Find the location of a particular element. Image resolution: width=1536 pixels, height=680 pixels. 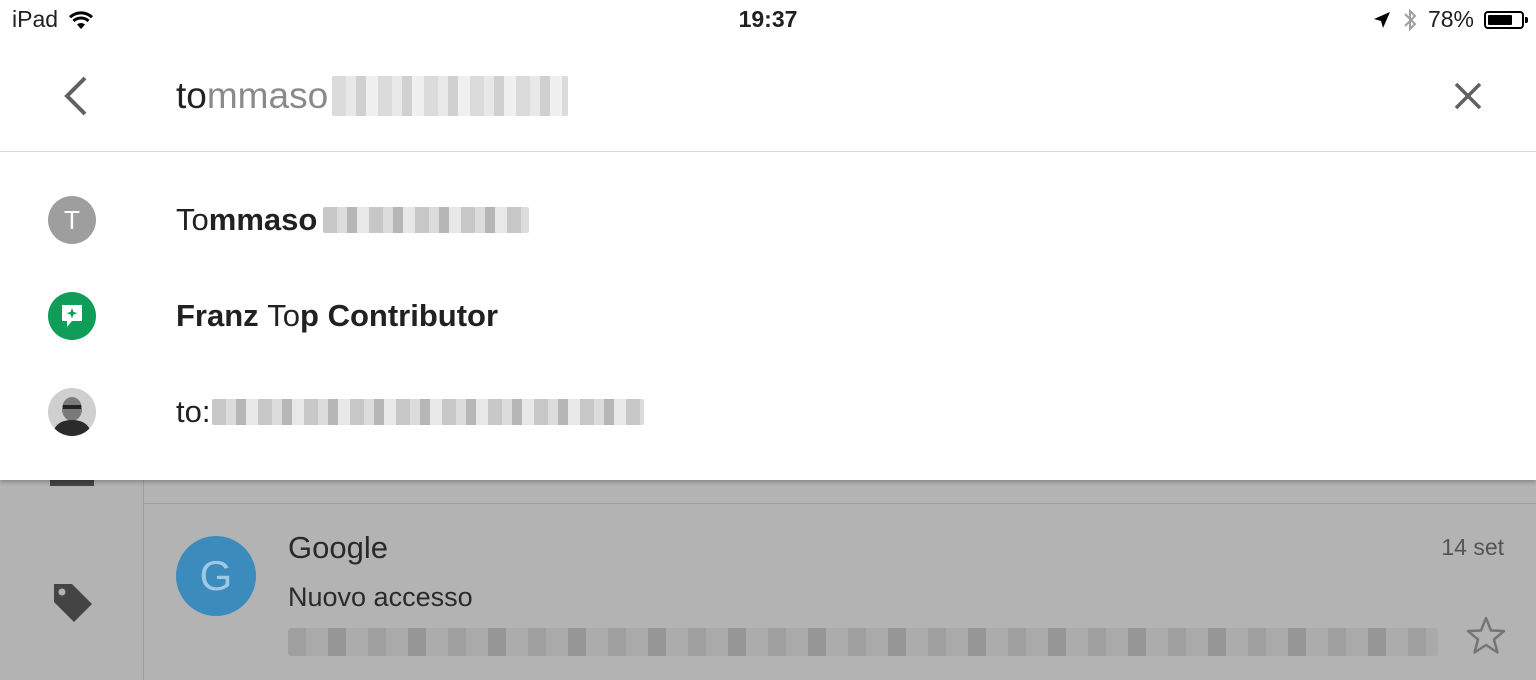

suggestion-item: Franz To p Contributor is located at coordinates (768, 316).